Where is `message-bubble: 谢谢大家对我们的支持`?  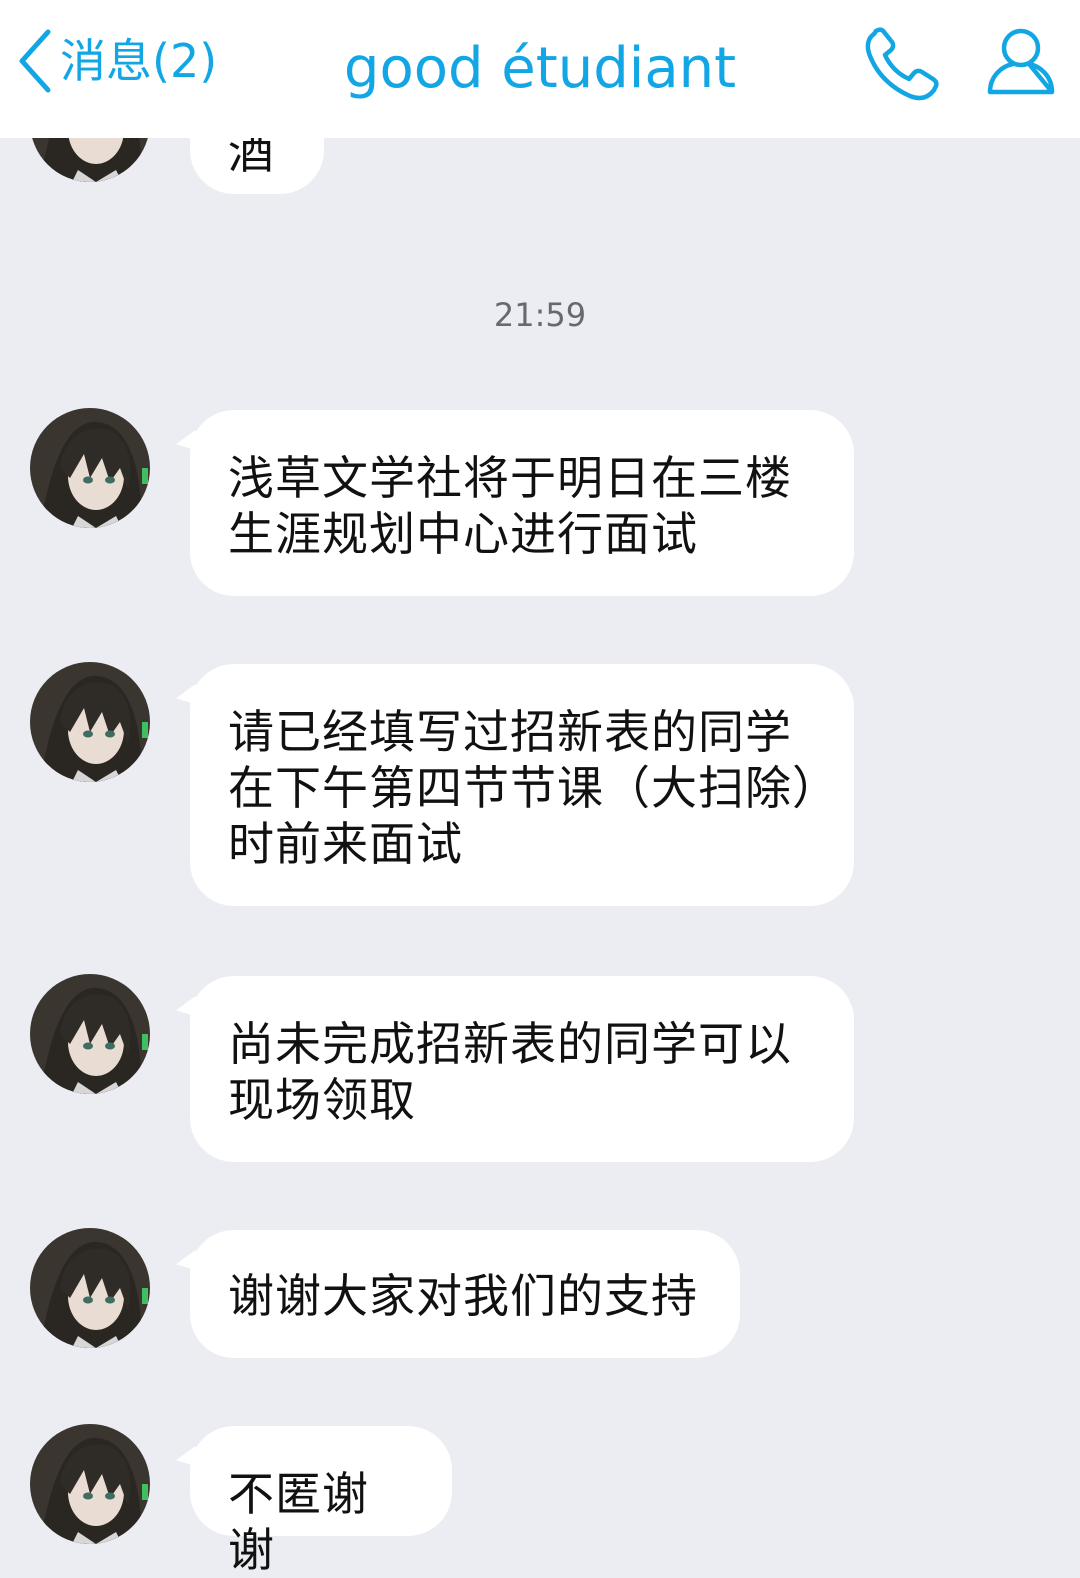 message-bubble: 谢谢大家对我们的支持 is located at coordinates (465, 1294).